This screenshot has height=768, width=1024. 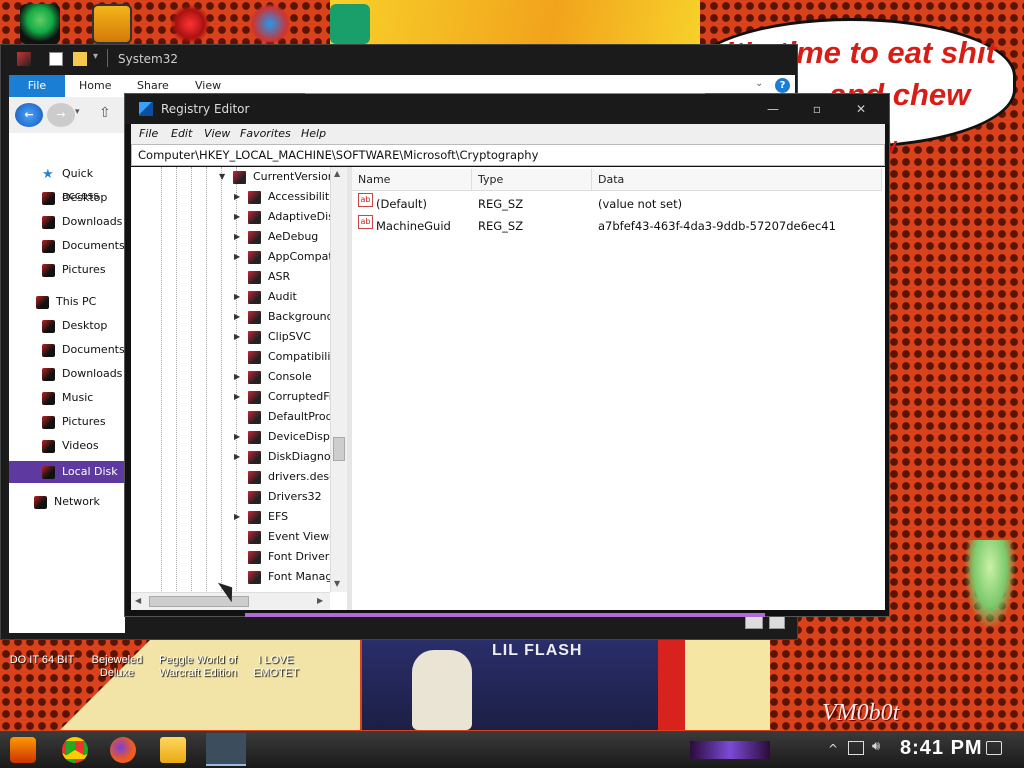 What do you see at coordinates (777, 622) in the screenshot?
I see `large-icons-view-icon` at bounding box center [777, 622].